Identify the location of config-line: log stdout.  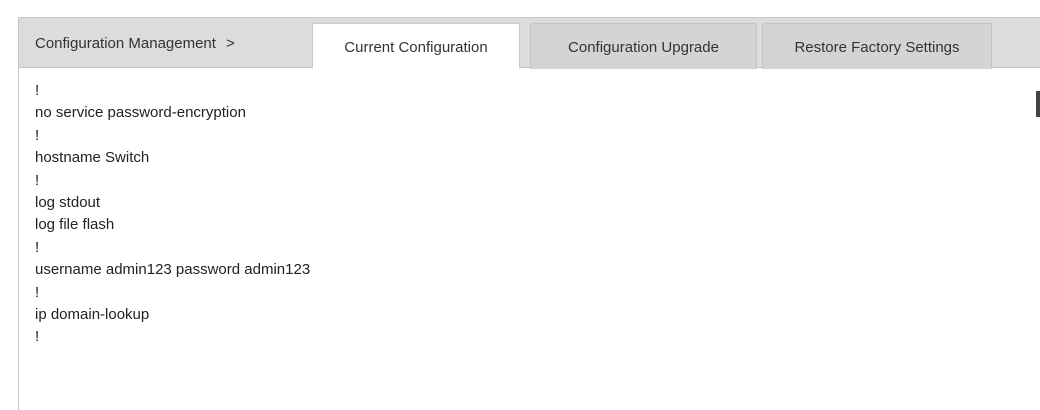
(68, 202).